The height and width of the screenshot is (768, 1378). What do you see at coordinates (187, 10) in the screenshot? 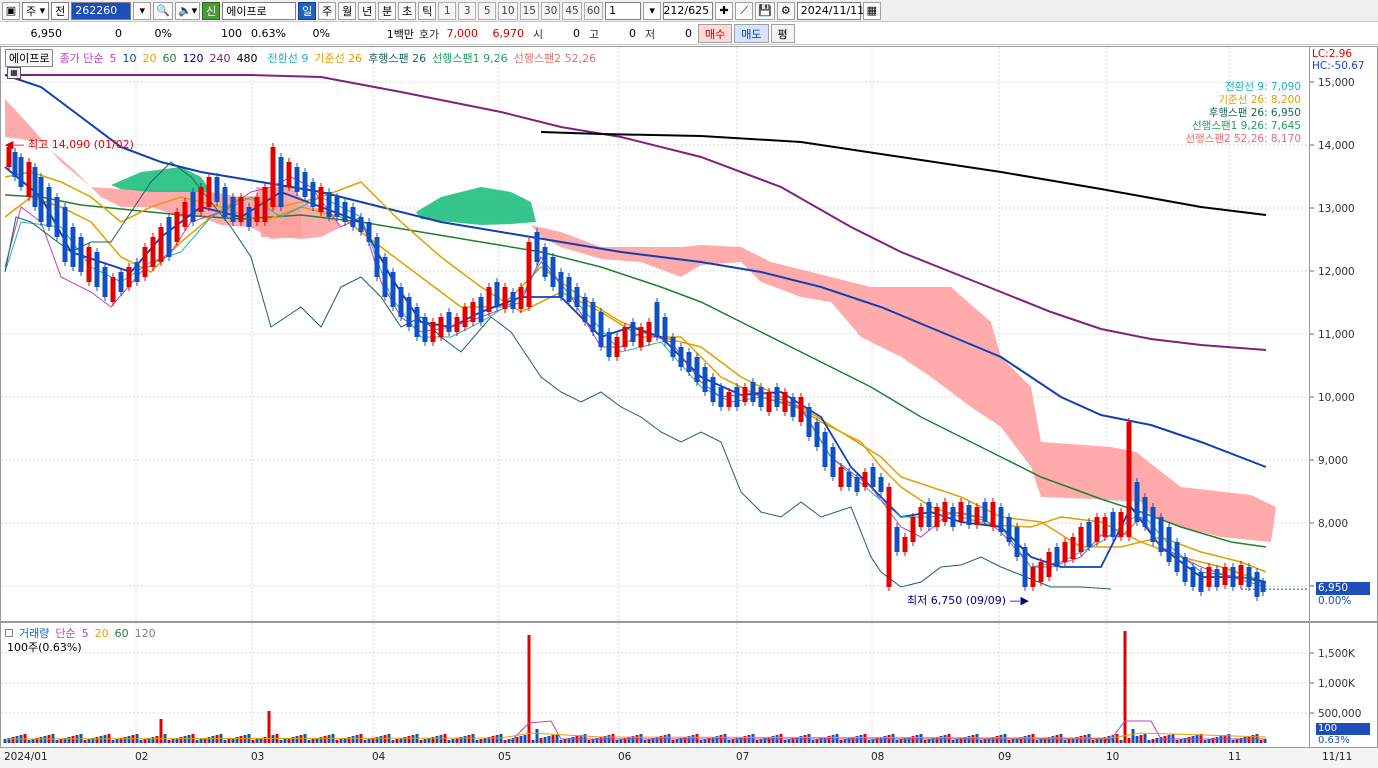
I see `speaker-icon: 🔈▾` at bounding box center [187, 10].